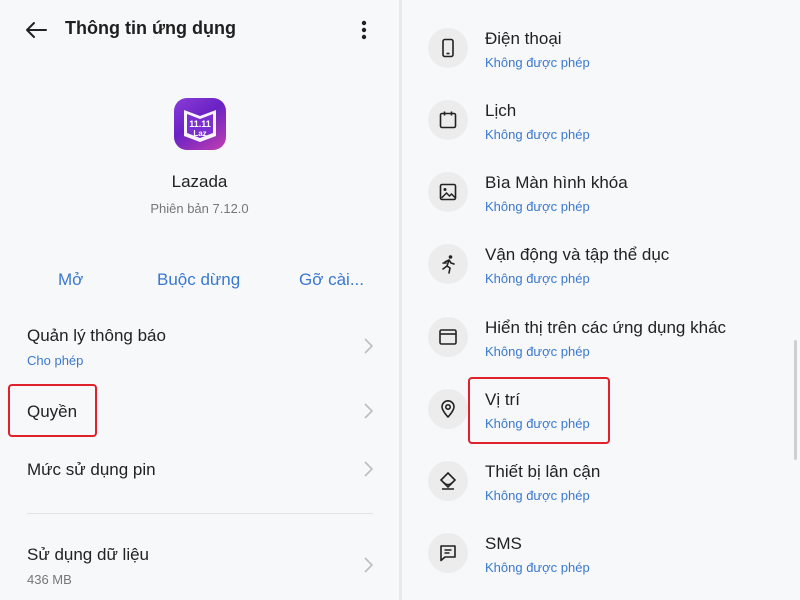 This screenshot has width=800, height=600. What do you see at coordinates (577, 254) in the screenshot?
I see `permission-title: Vận động và tập thể dục` at bounding box center [577, 254].